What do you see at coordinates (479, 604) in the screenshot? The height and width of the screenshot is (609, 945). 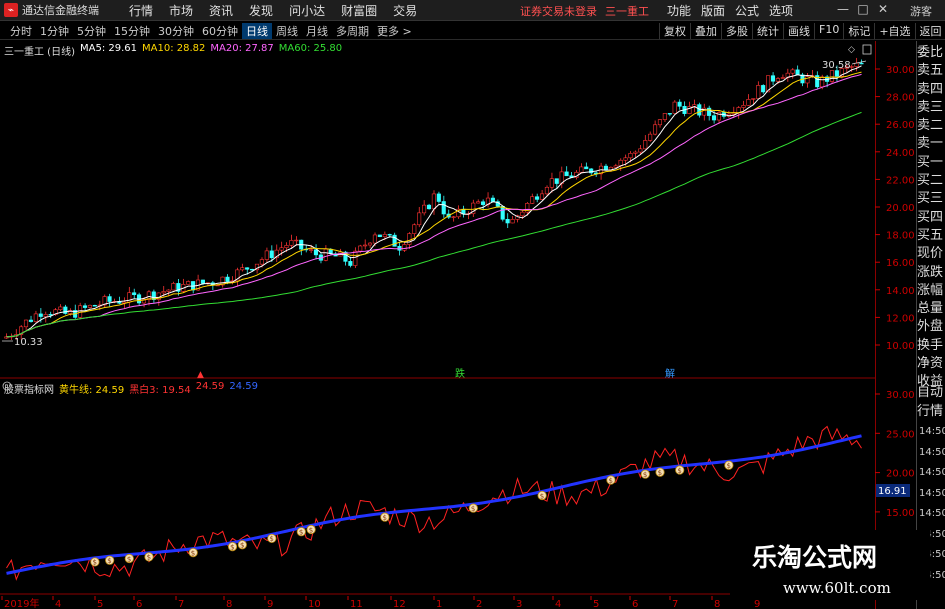 I see `date-label: 2` at bounding box center [479, 604].